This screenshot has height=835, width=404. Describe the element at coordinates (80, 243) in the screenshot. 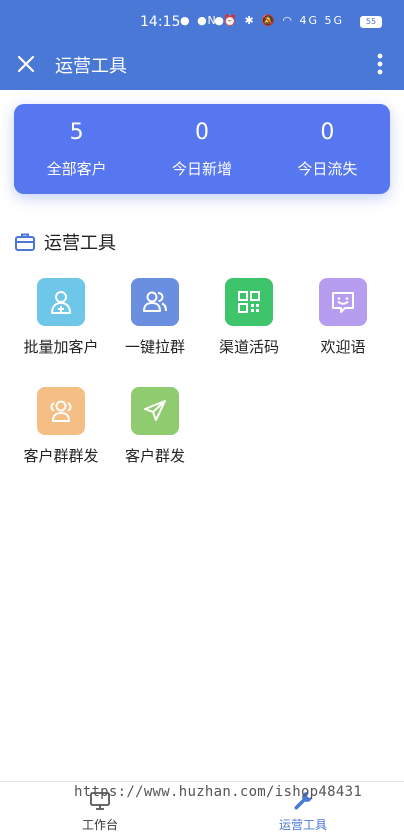

I see `section-title: 运营工具` at that location.